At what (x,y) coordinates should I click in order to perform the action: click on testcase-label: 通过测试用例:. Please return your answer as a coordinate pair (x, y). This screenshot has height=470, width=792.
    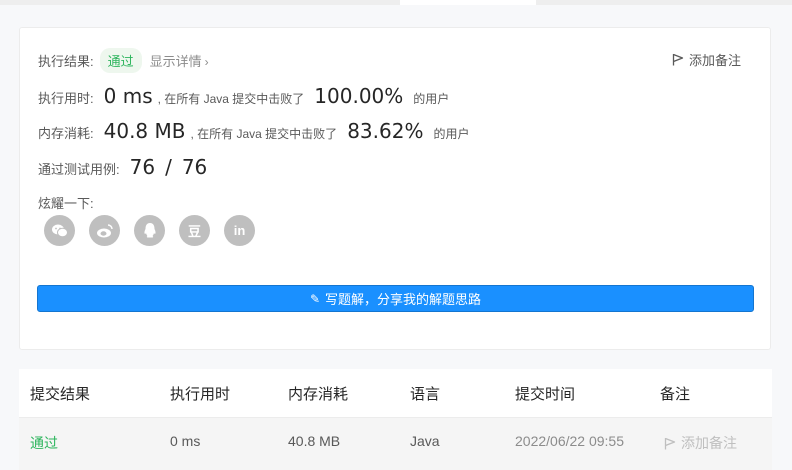
    Looking at the image, I should click on (79, 169).